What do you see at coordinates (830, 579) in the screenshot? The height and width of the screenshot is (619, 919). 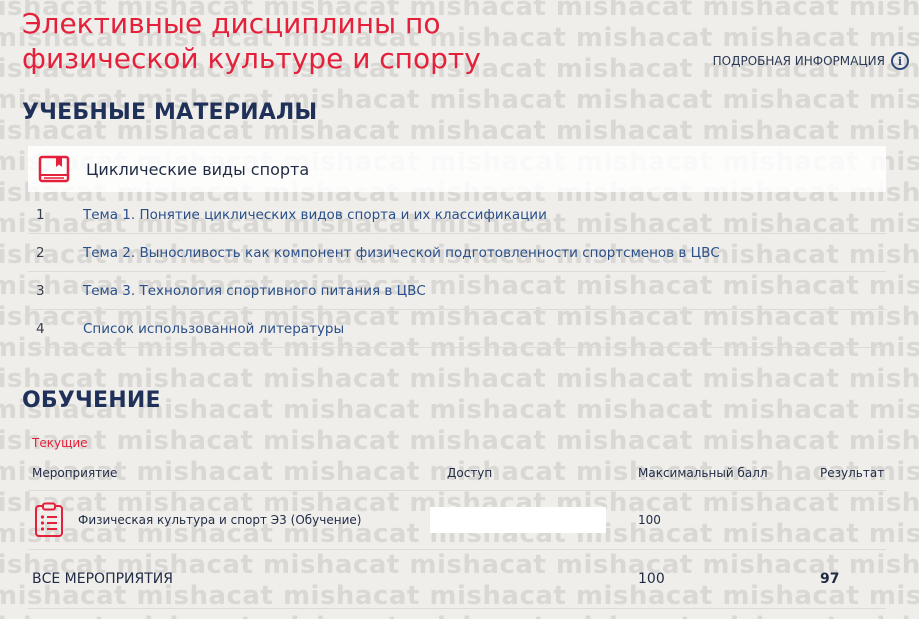 I see `total-result: 97` at bounding box center [830, 579].